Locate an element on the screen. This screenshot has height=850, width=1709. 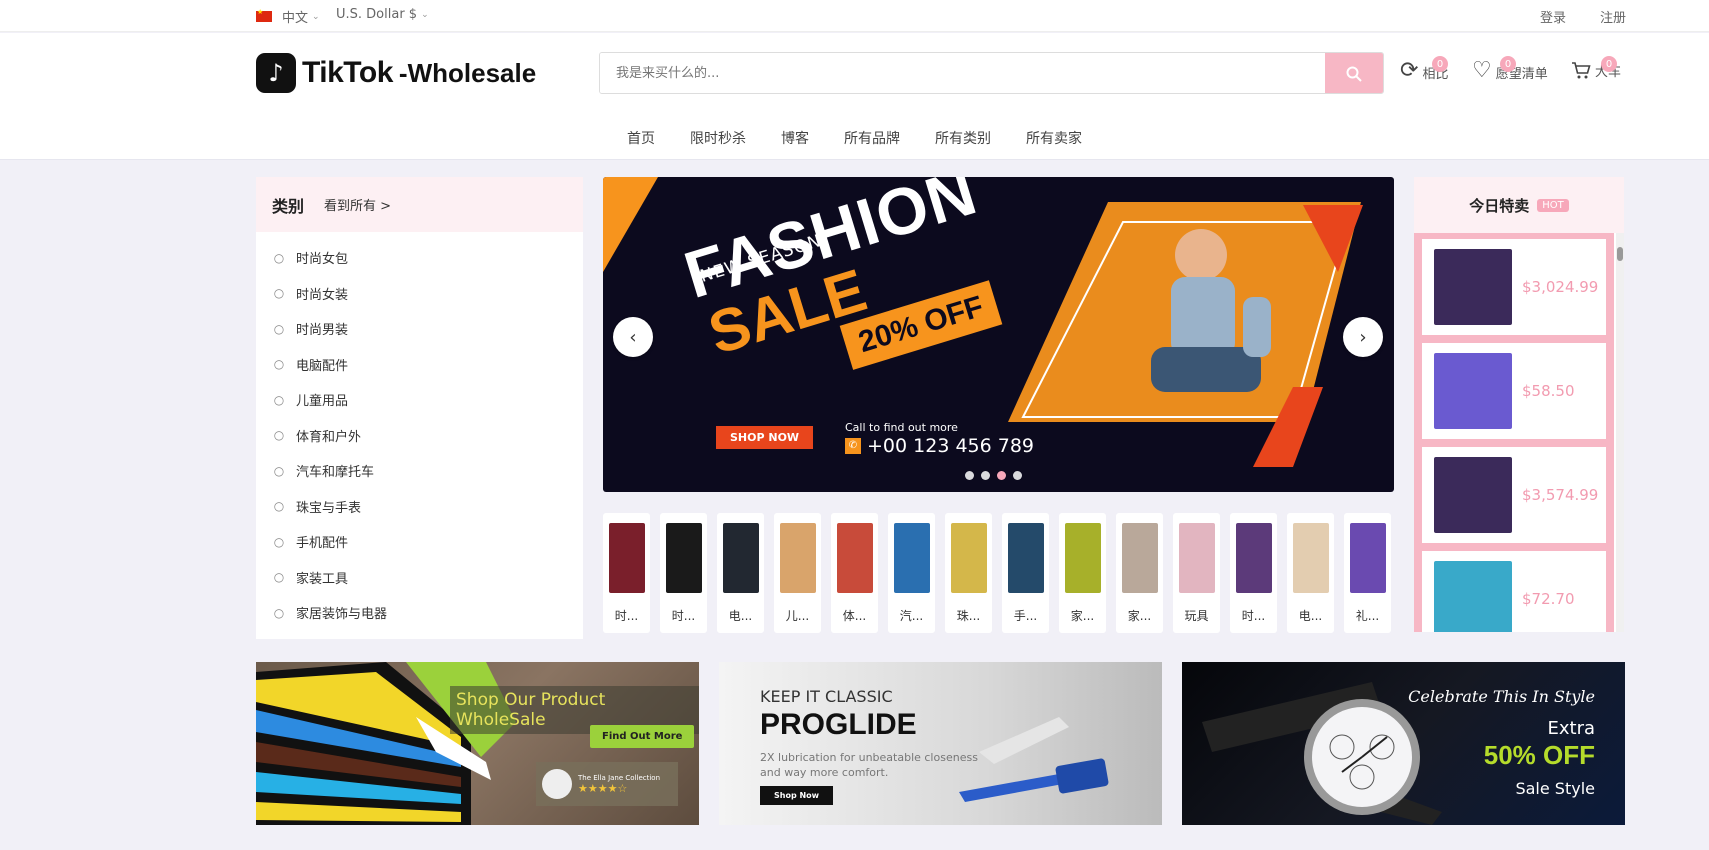
slider-prev-button: ‹ is located at coordinates (633, 337).